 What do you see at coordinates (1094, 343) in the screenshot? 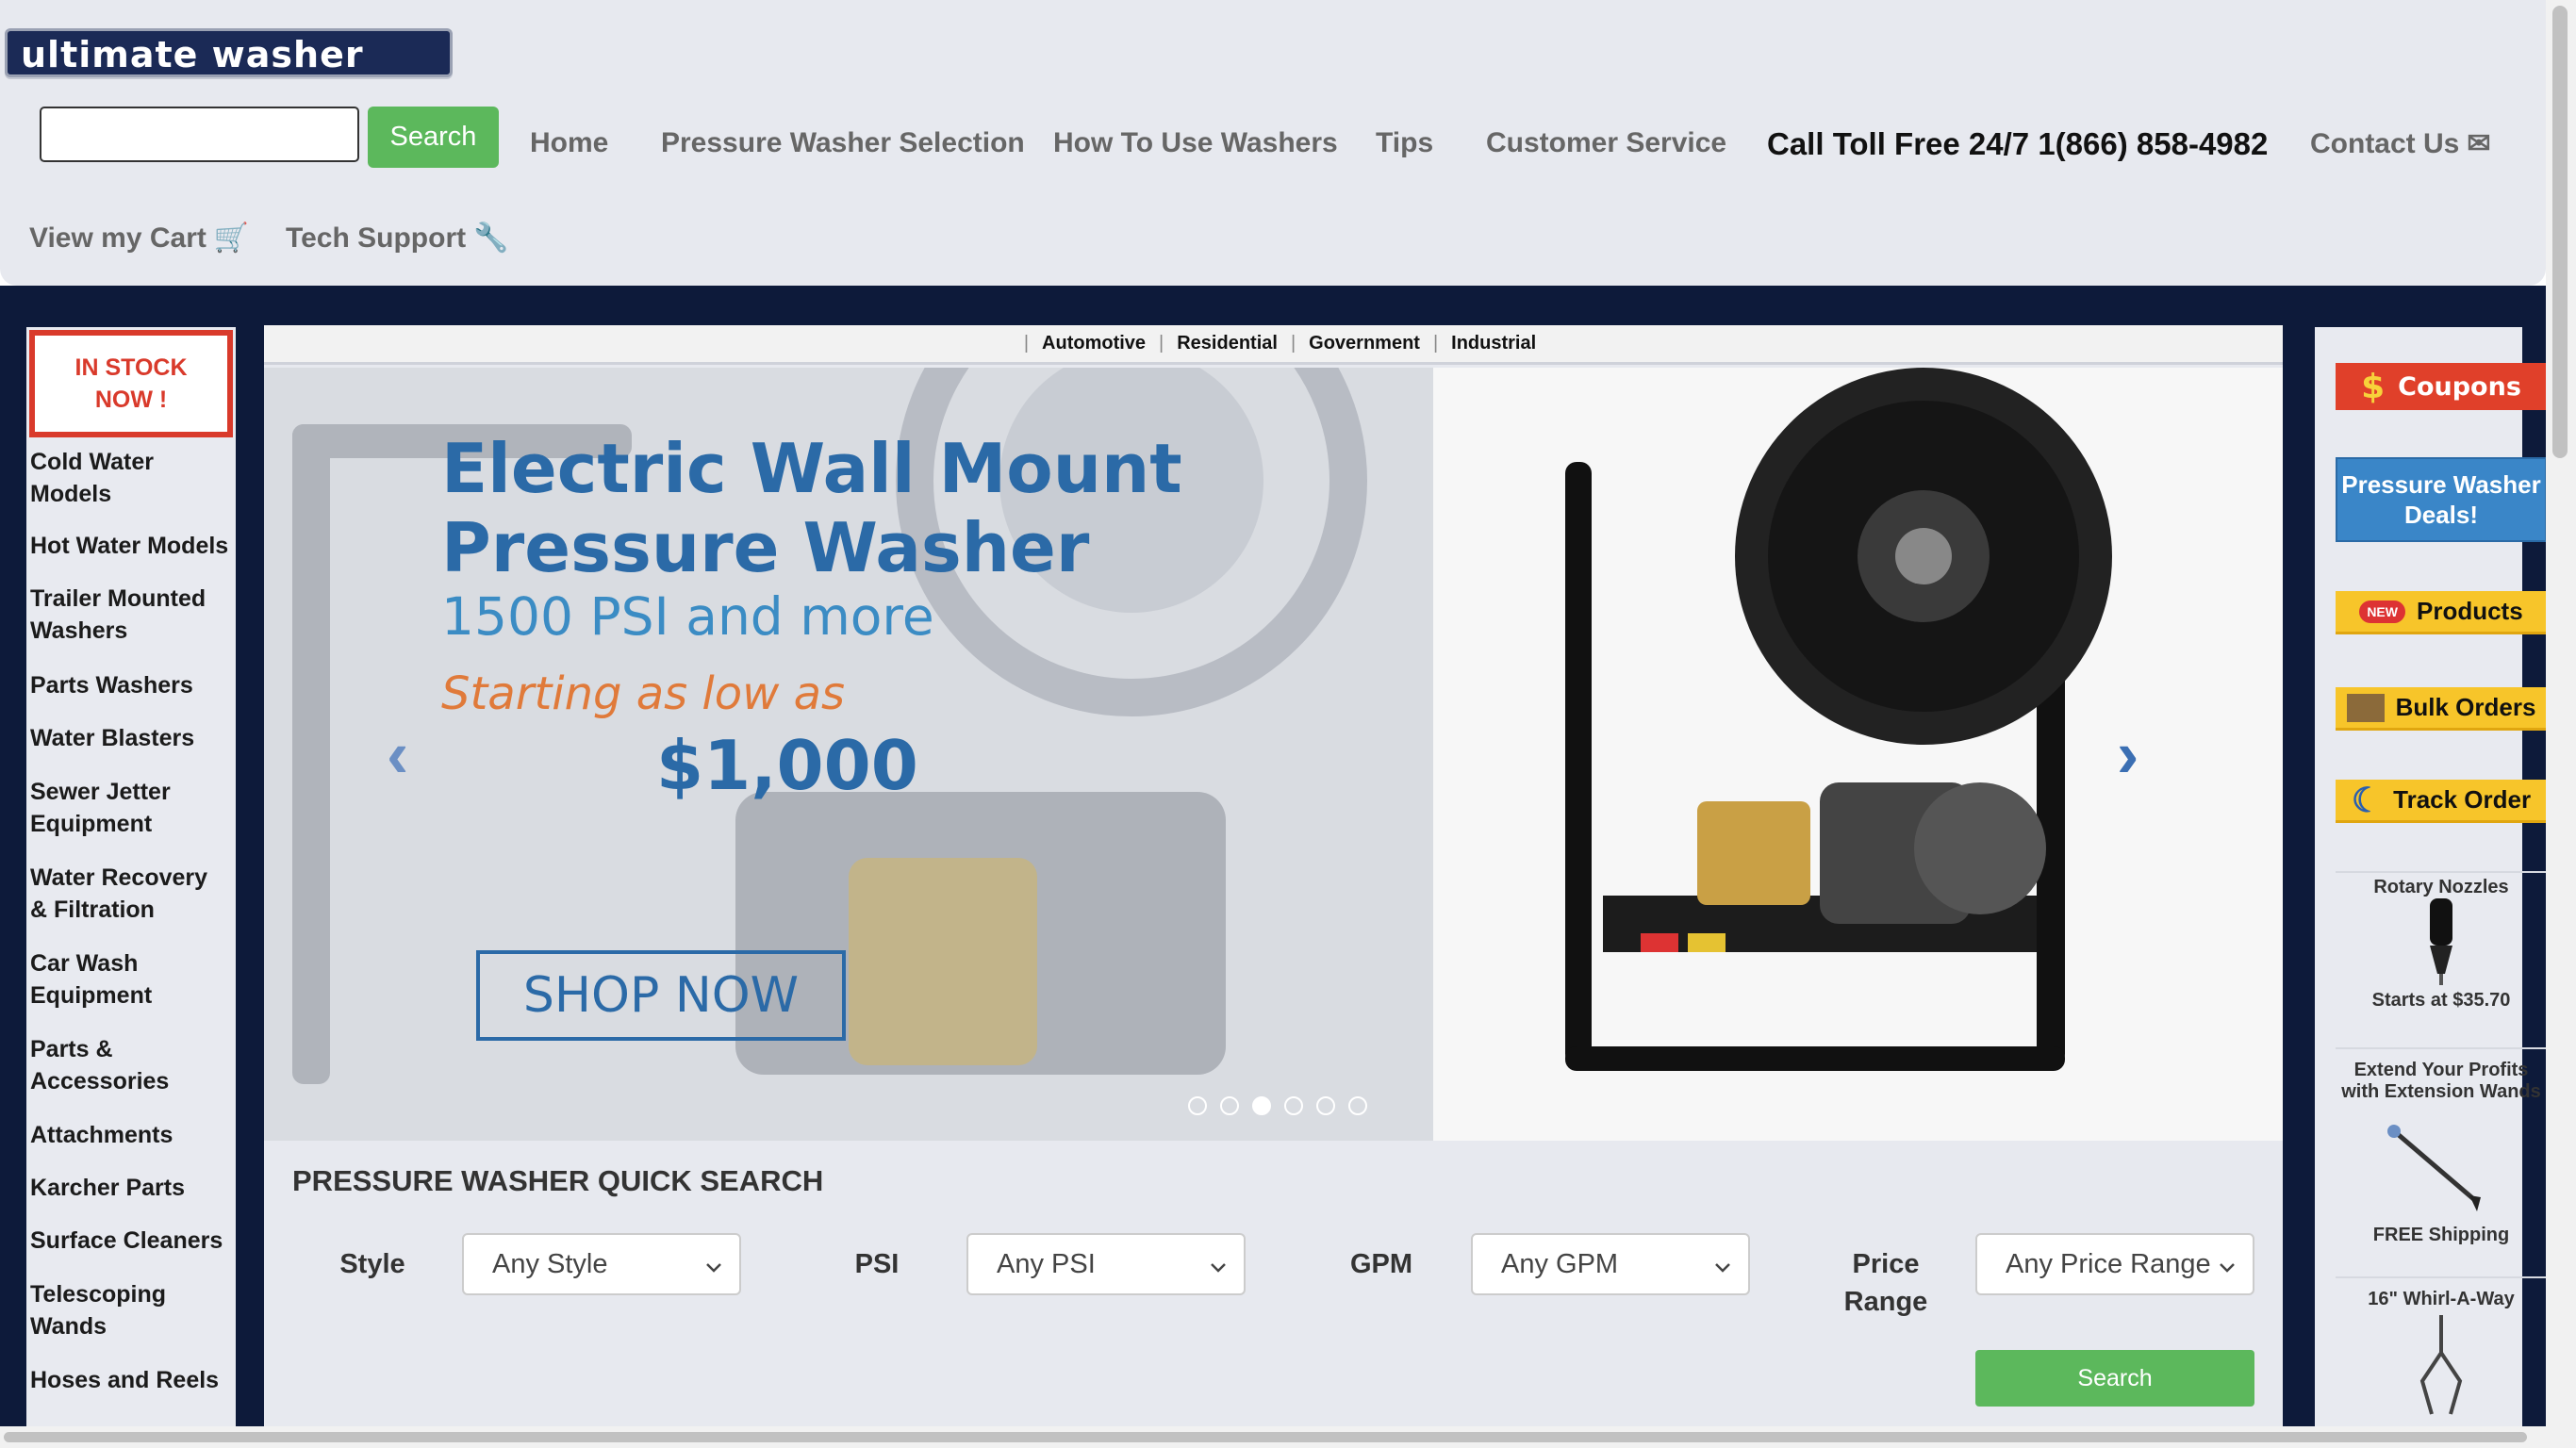
I see `category-automotive: Automotive` at bounding box center [1094, 343].